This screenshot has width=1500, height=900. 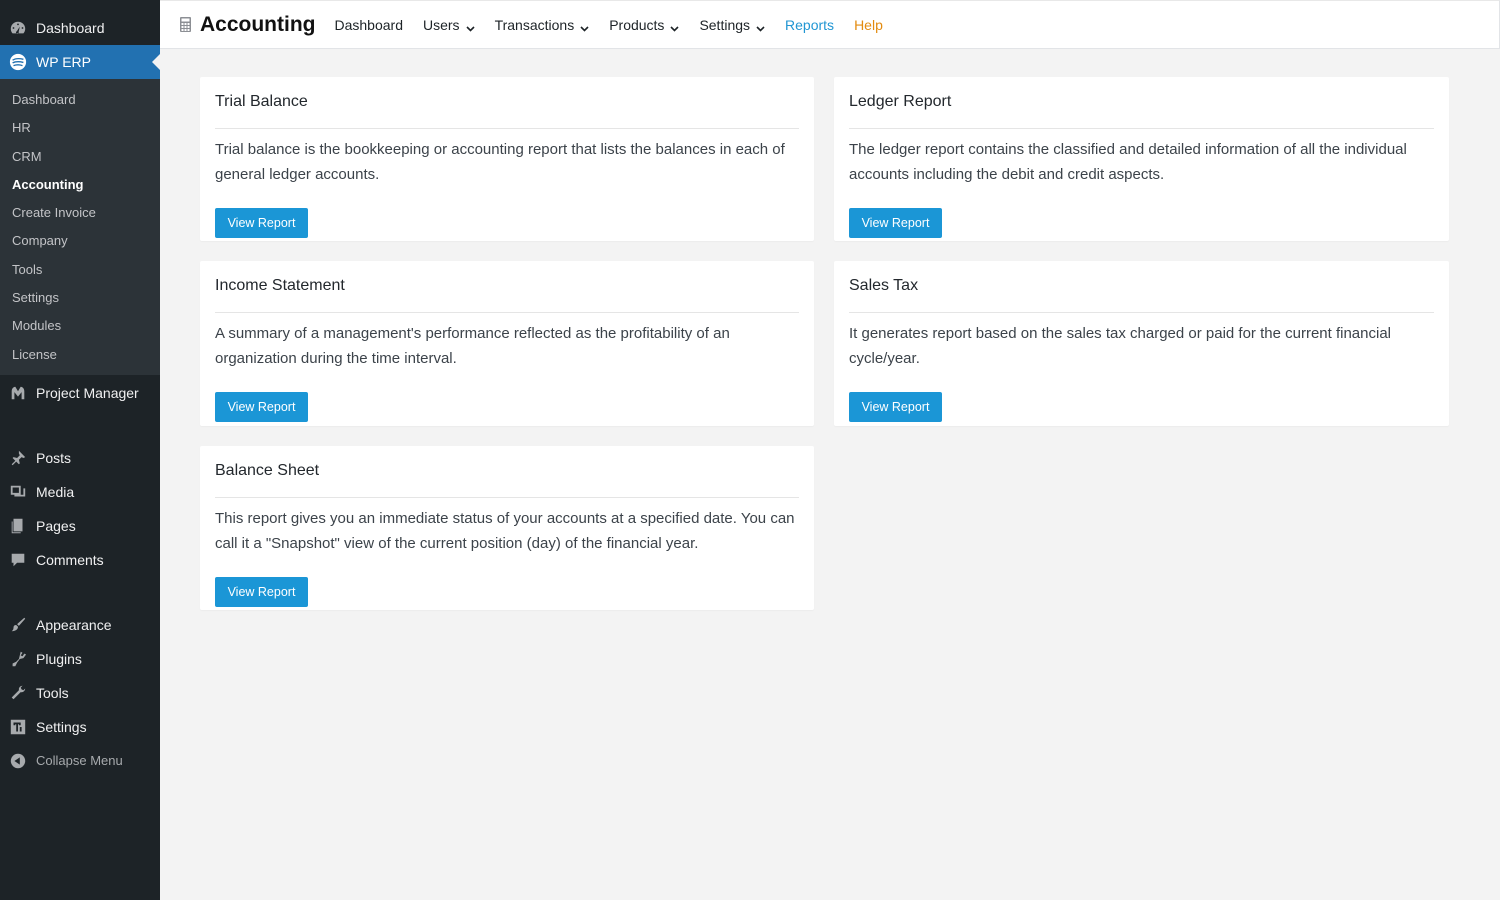 I want to click on nav-label: Dashboard, so click(x=369, y=24).